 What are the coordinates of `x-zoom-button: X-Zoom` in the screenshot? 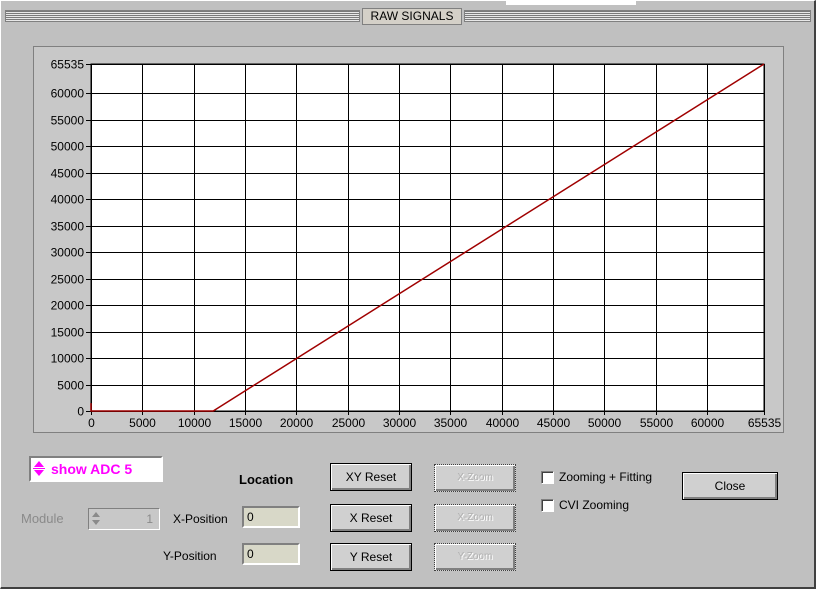 It's located at (475, 518).